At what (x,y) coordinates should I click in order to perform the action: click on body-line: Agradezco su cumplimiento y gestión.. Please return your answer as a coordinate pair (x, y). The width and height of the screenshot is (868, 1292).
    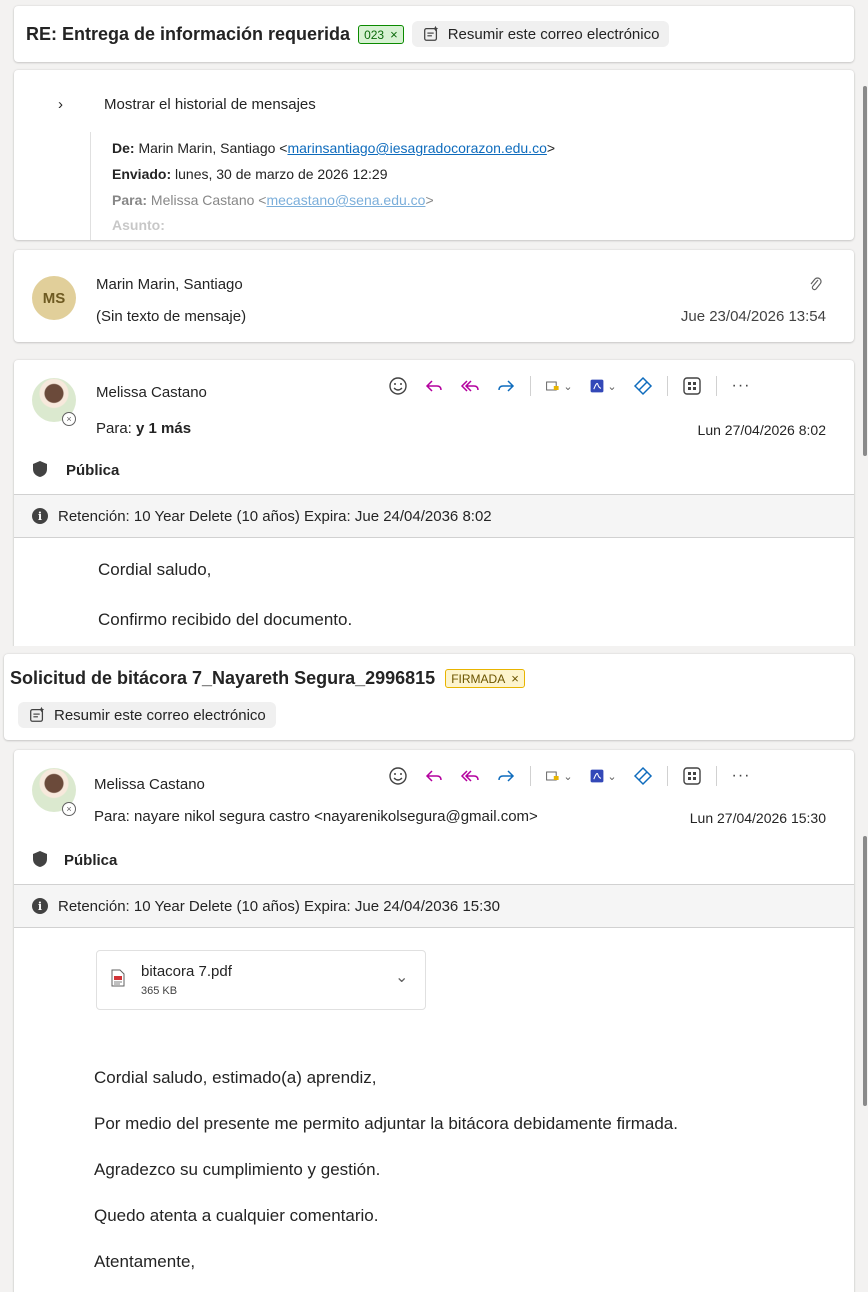
    Looking at the image, I should click on (237, 1169).